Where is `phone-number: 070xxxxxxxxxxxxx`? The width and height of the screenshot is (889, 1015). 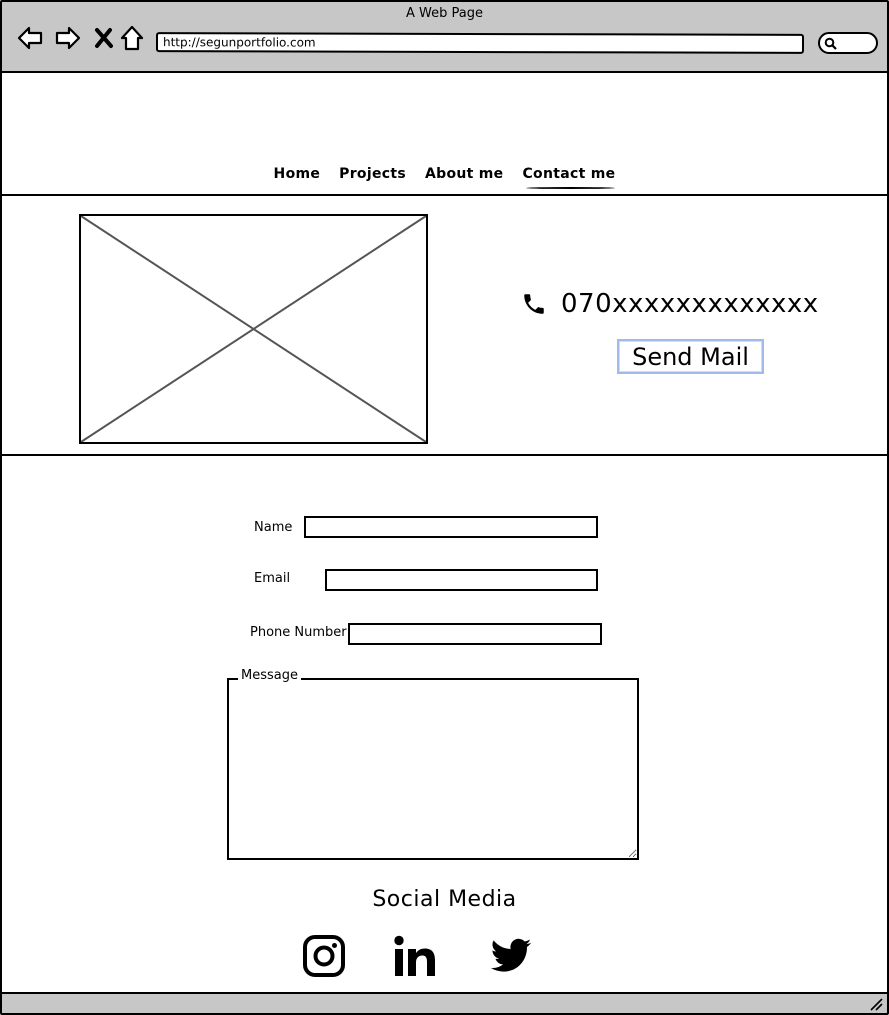 phone-number: 070xxxxxxxxxxxxx is located at coordinates (690, 304).